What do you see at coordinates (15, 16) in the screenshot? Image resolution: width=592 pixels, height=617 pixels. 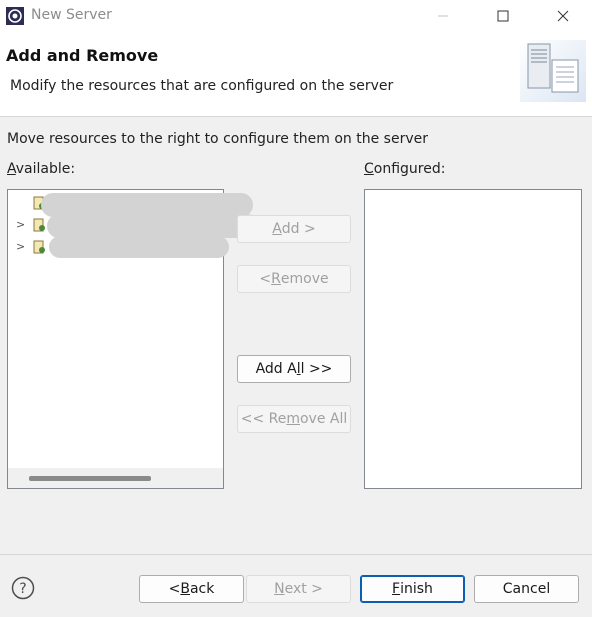 I see `eclipse-app-icon` at bounding box center [15, 16].